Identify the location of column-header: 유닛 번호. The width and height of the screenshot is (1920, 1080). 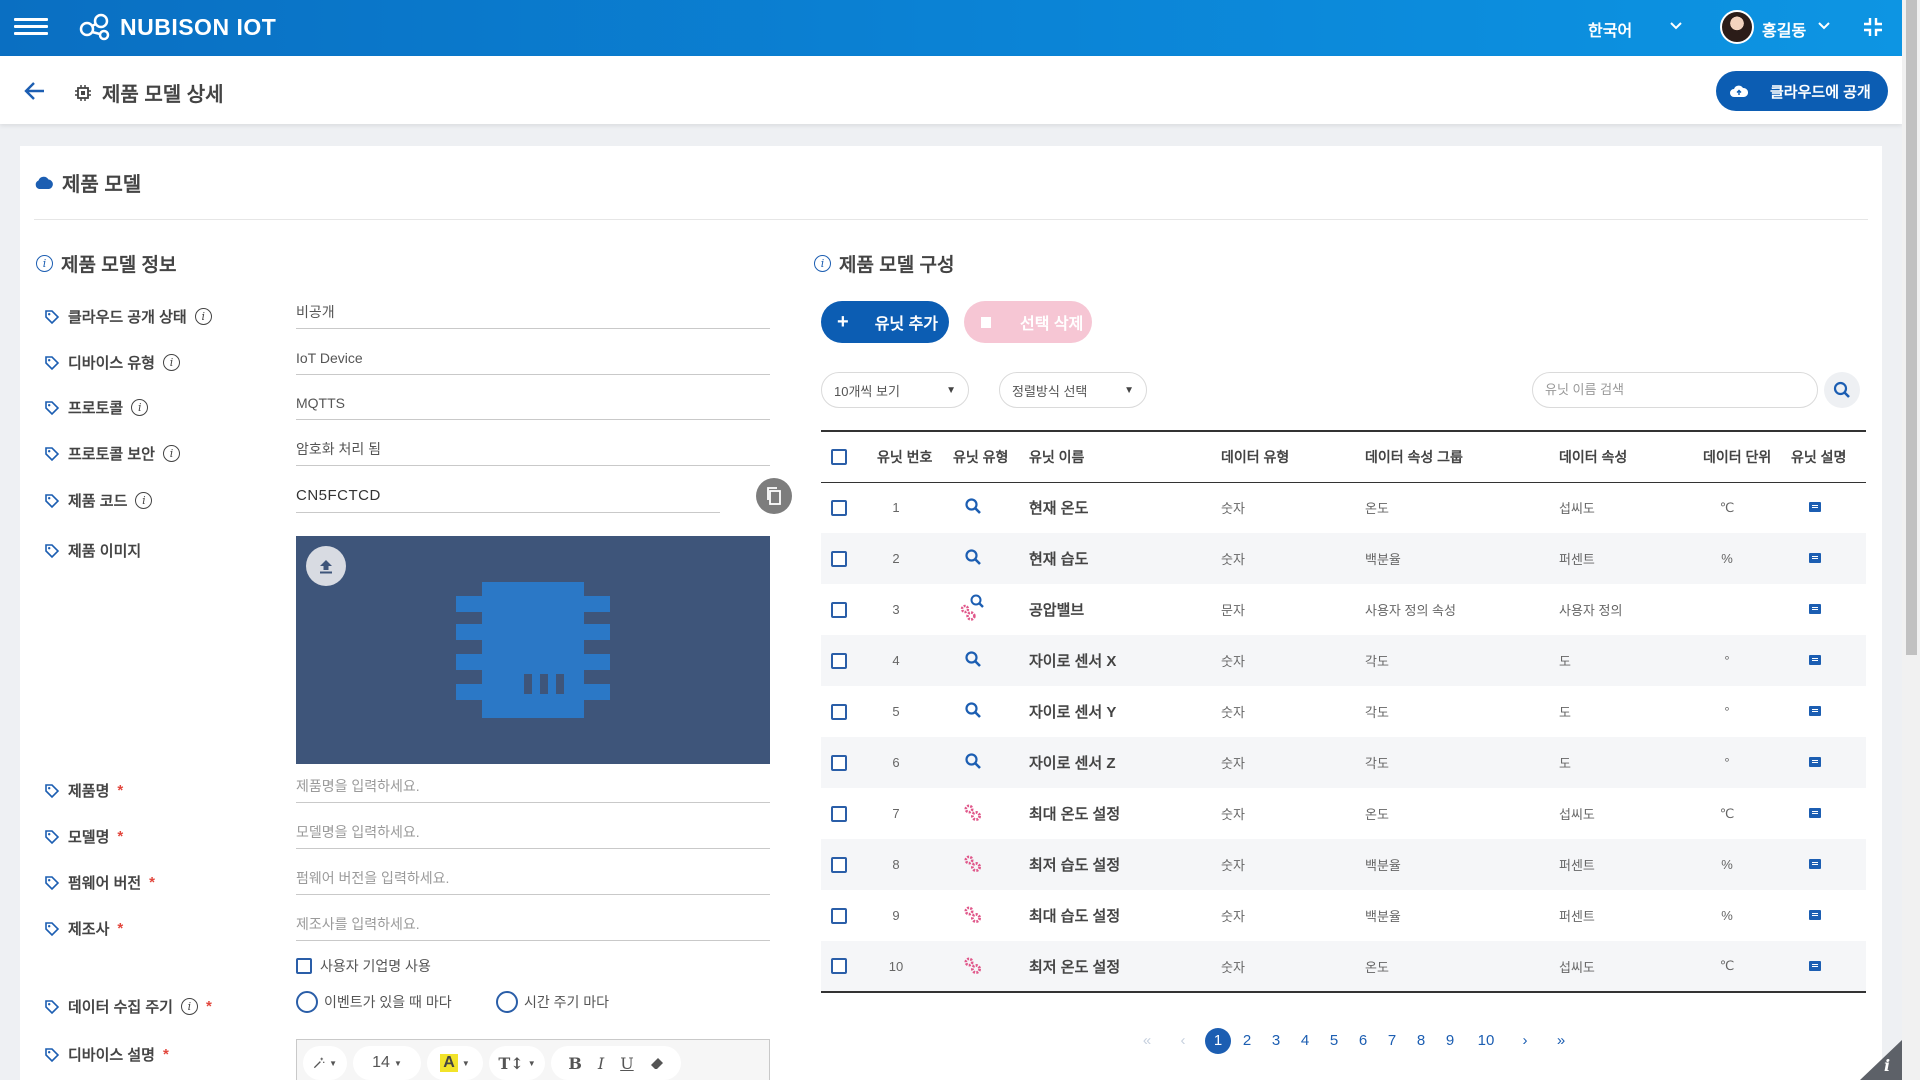
(915, 456).